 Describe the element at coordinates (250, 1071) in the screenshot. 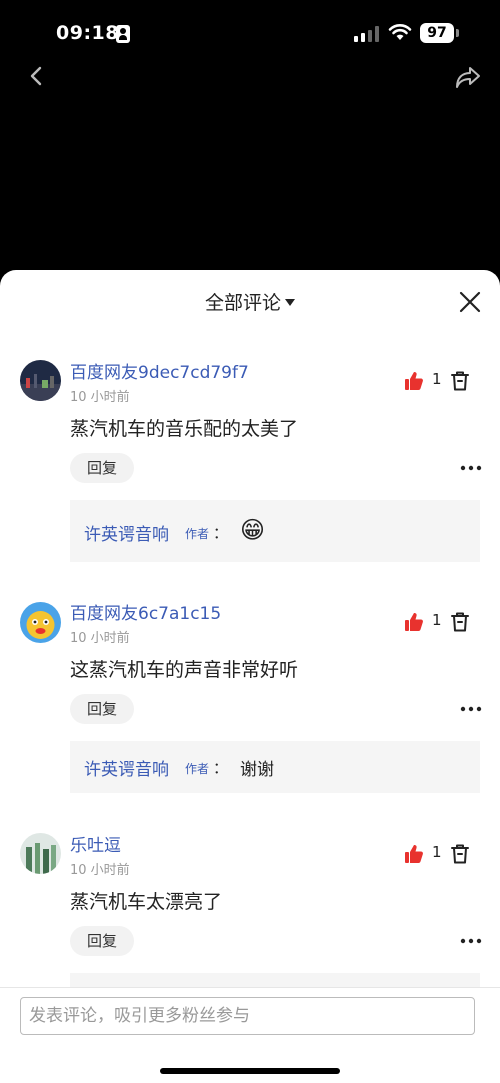

I see `home-indicator` at that location.